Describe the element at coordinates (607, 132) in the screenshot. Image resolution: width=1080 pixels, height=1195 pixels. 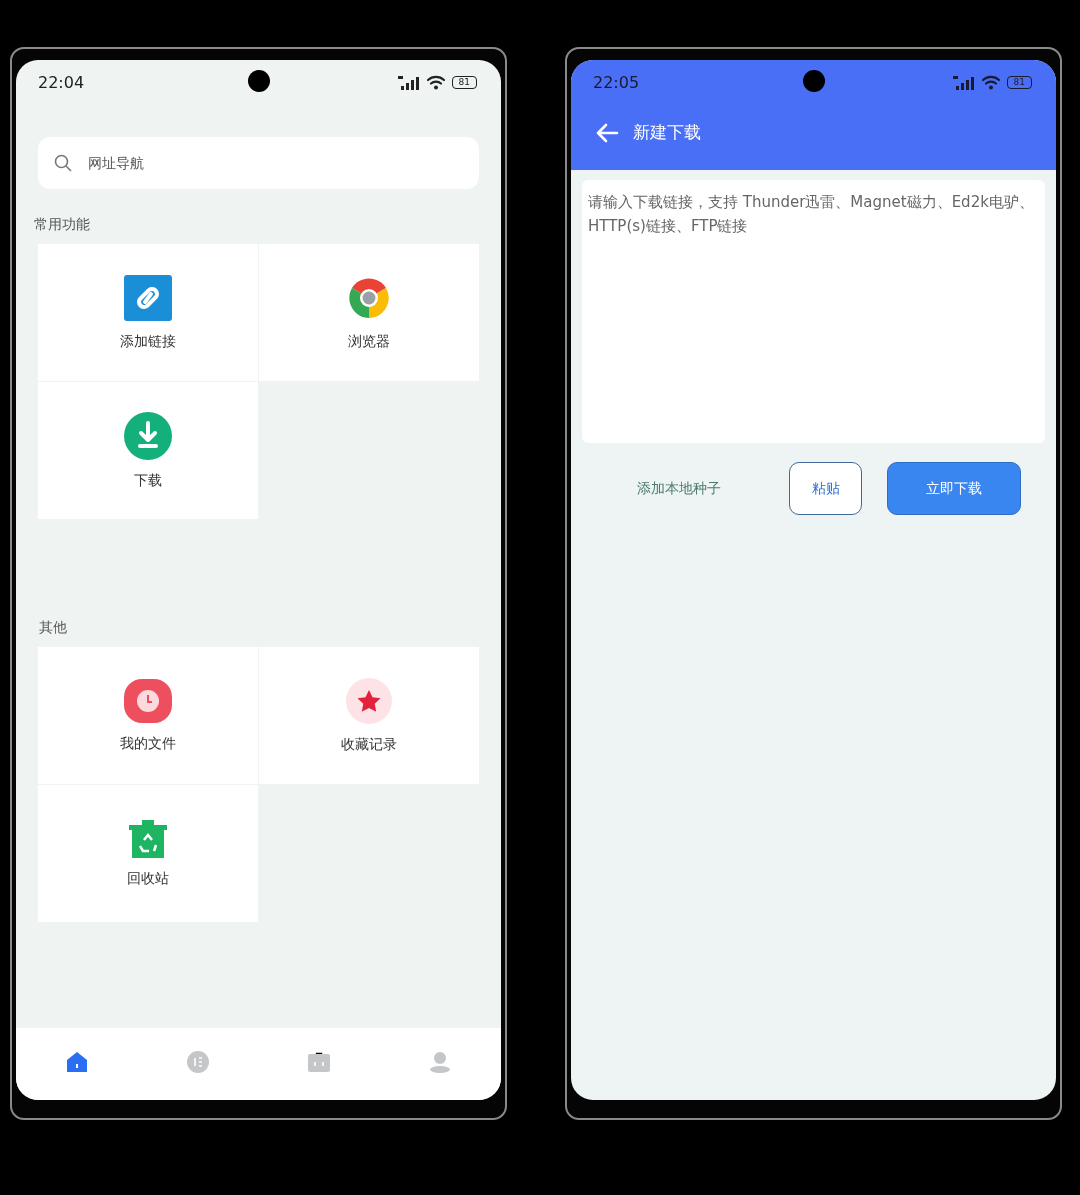
I see `back-arrow-icon` at that location.